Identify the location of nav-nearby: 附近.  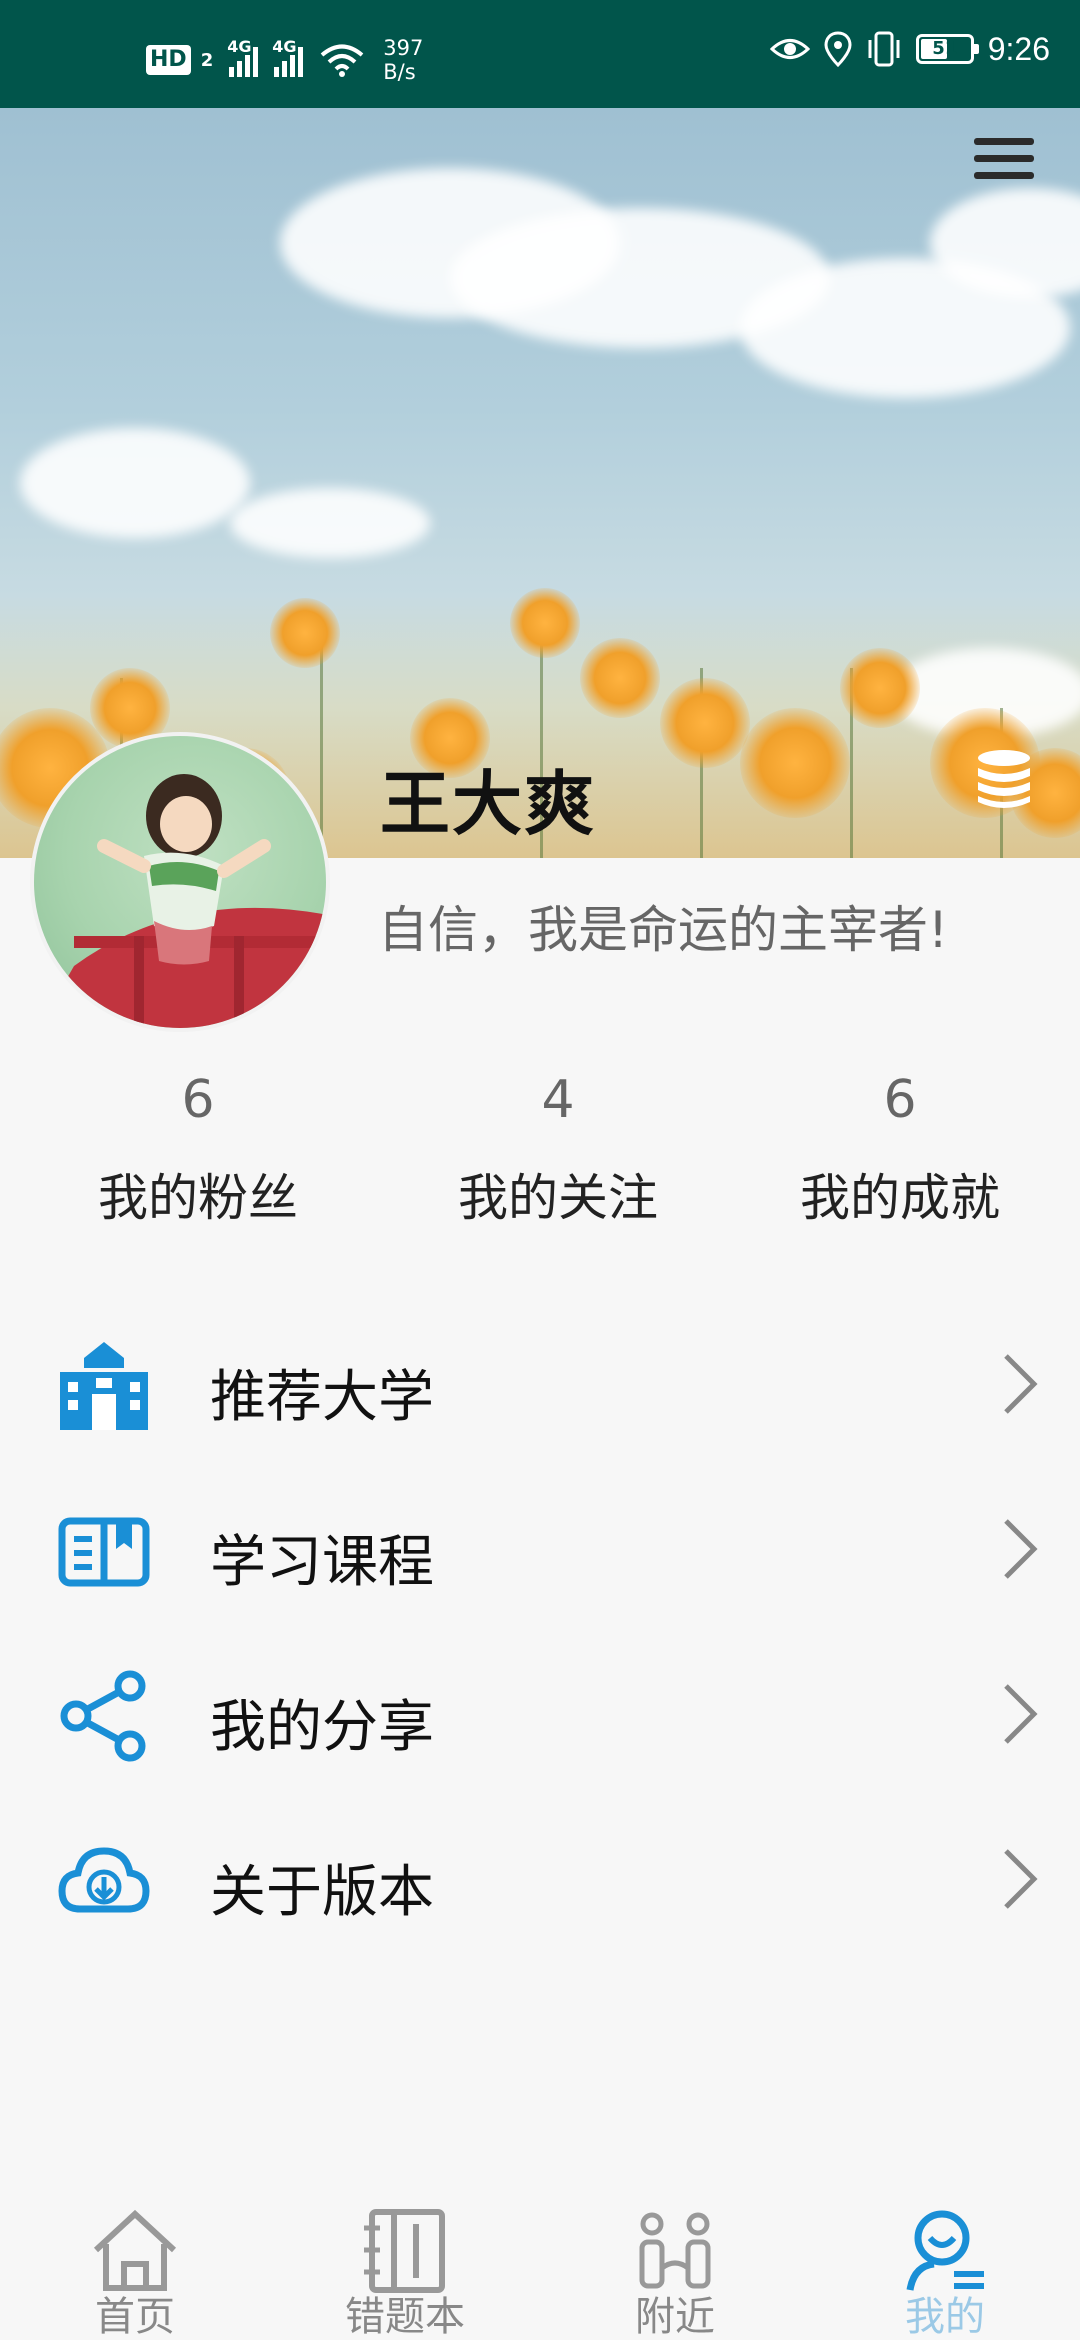
(675, 2260).